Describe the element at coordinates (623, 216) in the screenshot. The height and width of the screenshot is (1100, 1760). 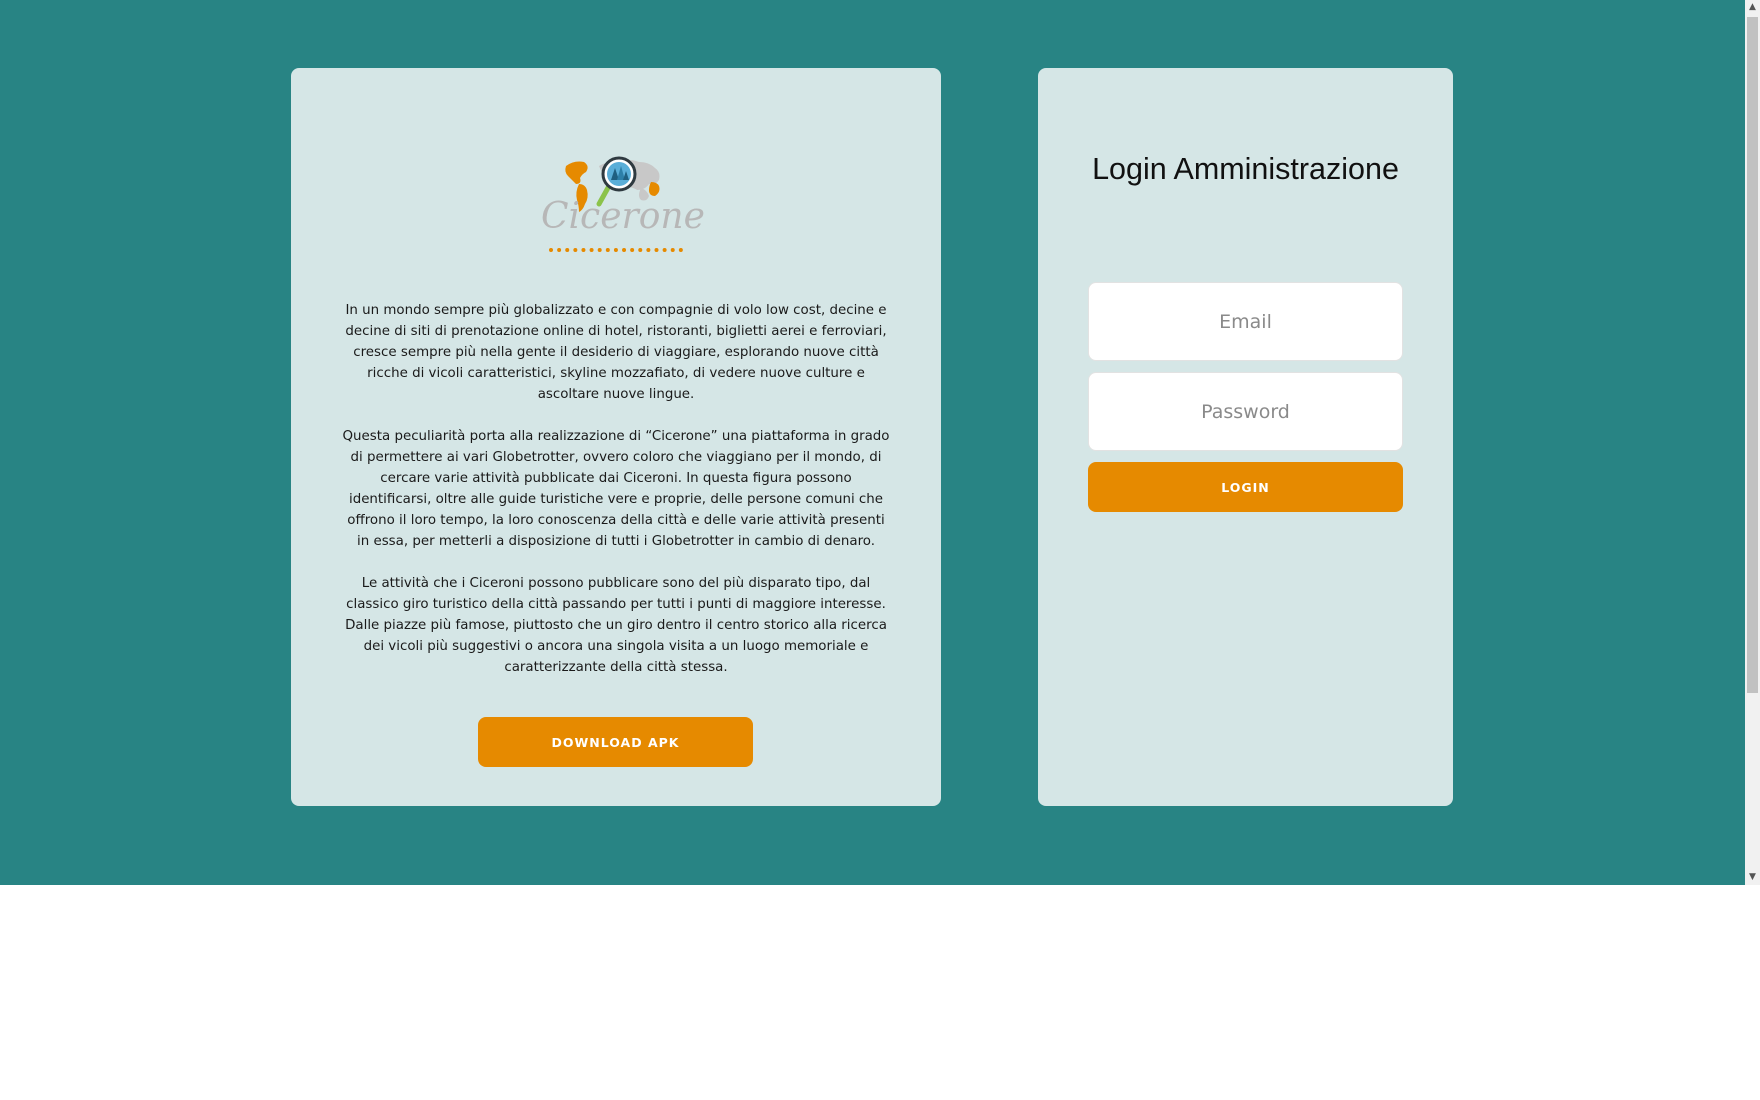
I see `logo-wordmark: Cicerone` at that location.